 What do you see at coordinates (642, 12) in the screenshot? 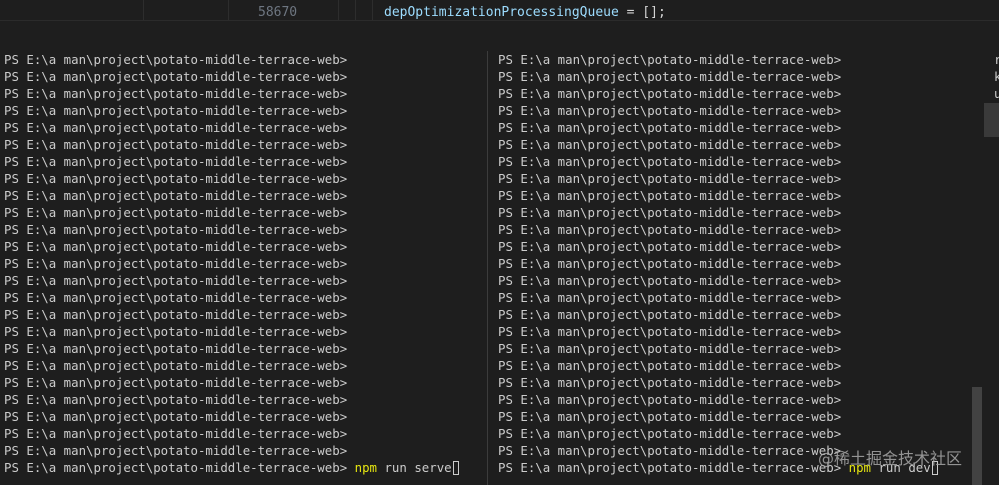
I see `code-rest: = [];` at bounding box center [642, 12].